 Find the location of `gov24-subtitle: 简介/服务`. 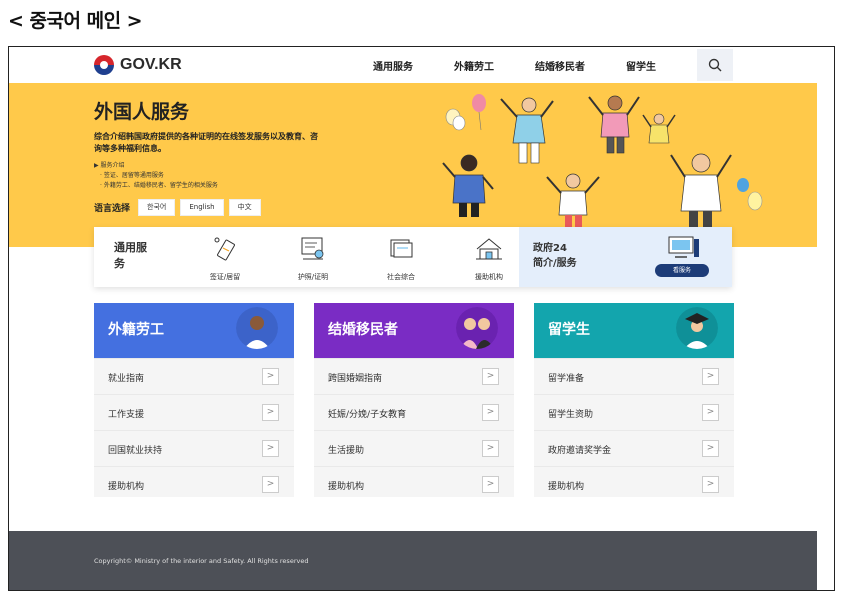

gov24-subtitle: 简介/服务 is located at coordinates (555, 263).